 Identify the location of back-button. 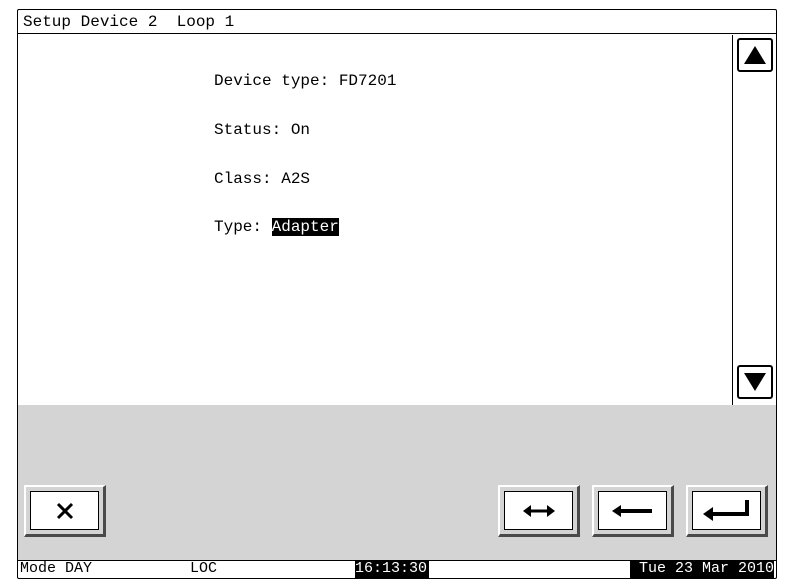
(633, 511).